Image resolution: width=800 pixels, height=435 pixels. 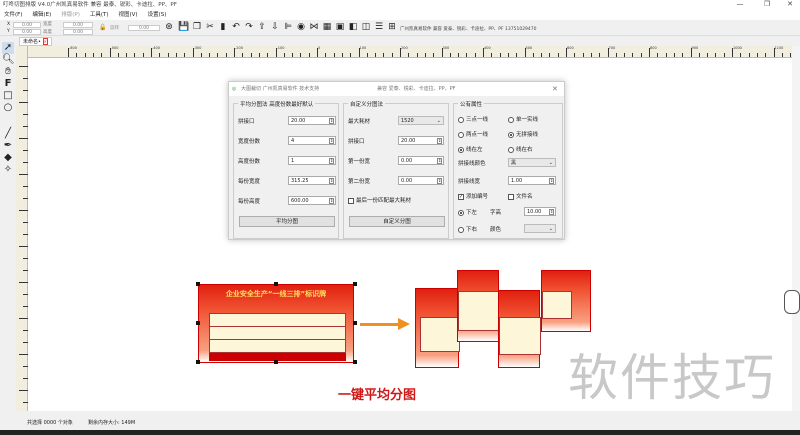 I want to click on select-arrow-icon: ➚, so click(x=8, y=48).